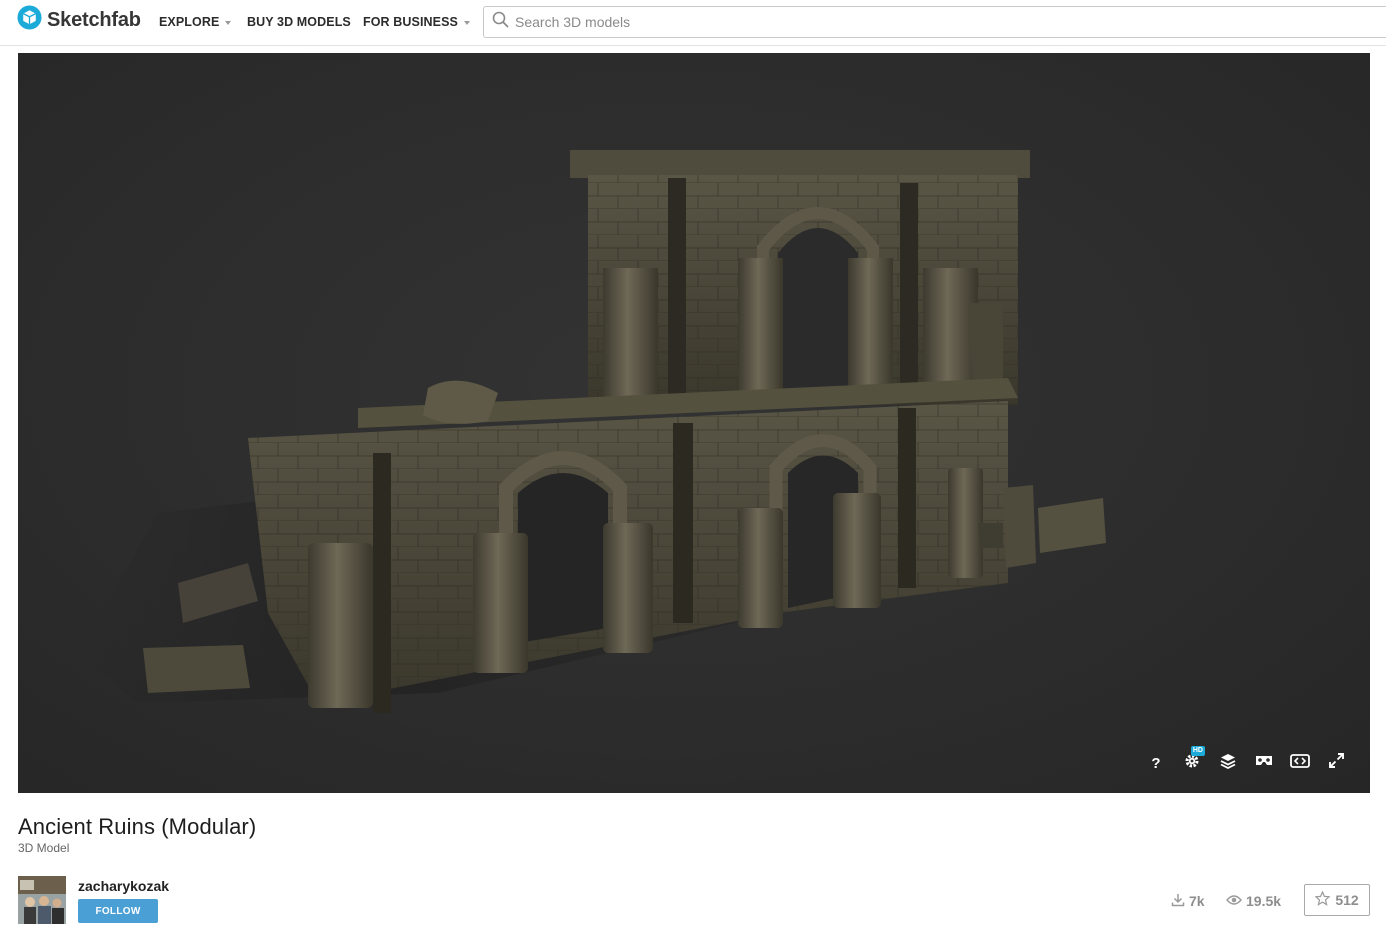 The image size is (1386, 930). Describe the element at coordinates (815, 22) in the screenshot. I see `search-input` at that location.